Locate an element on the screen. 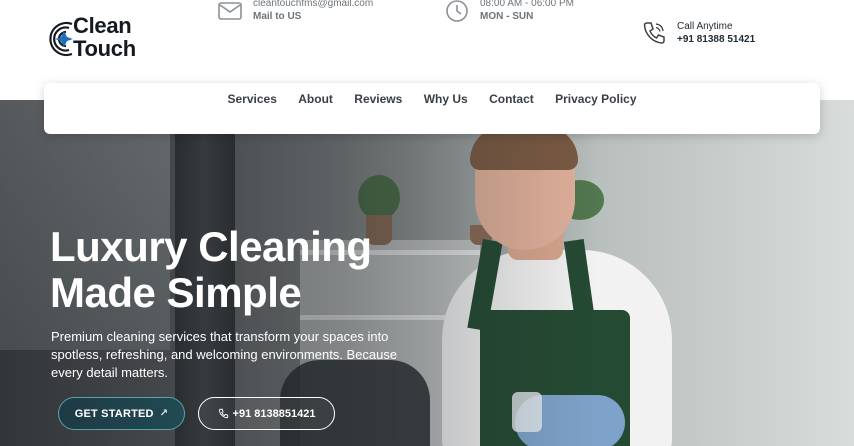 The height and width of the screenshot is (446, 854). hours-time: 08:00 AM - 06:00 PM is located at coordinates (527, 4).